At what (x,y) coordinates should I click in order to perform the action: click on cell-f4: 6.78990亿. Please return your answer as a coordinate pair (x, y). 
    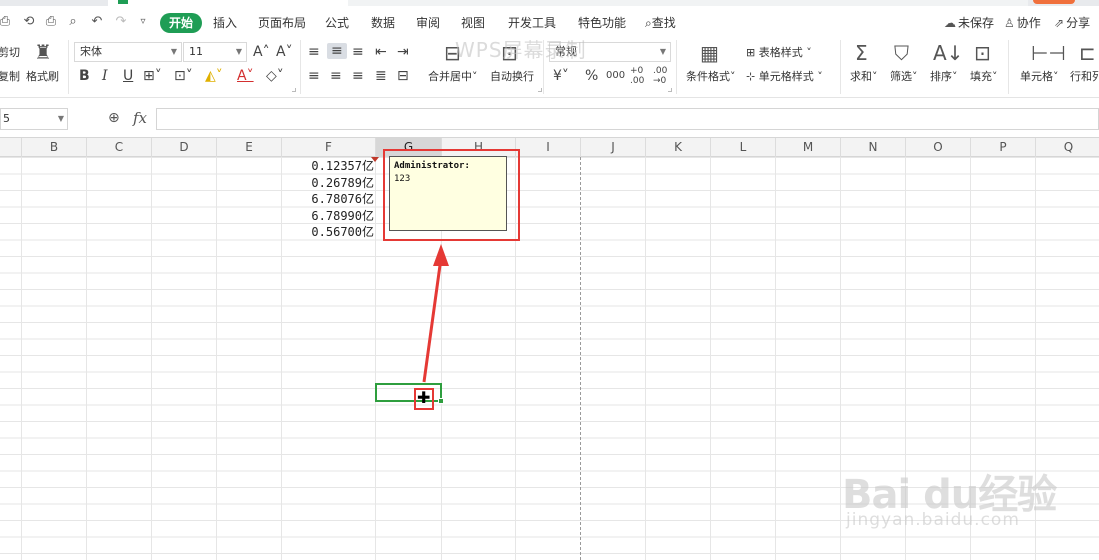
    Looking at the image, I should click on (333, 216).